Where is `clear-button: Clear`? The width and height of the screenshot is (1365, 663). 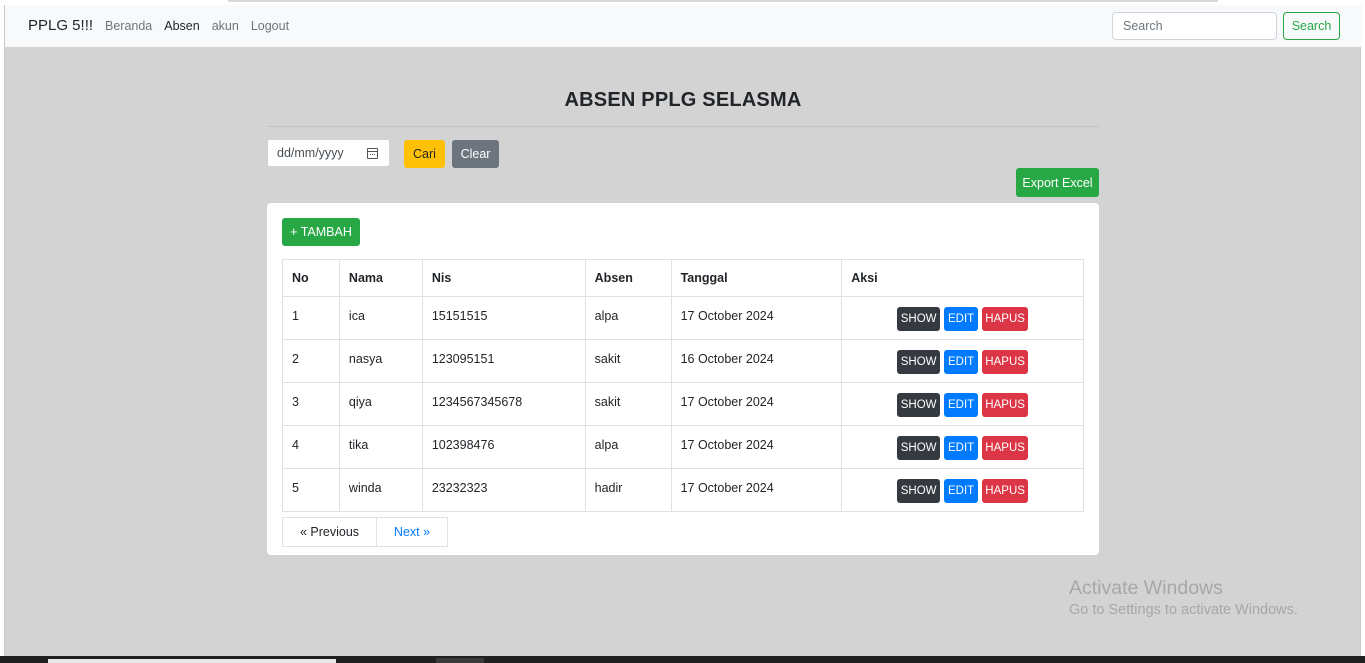
clear-button: Clear is located at coordinates (475, 154).